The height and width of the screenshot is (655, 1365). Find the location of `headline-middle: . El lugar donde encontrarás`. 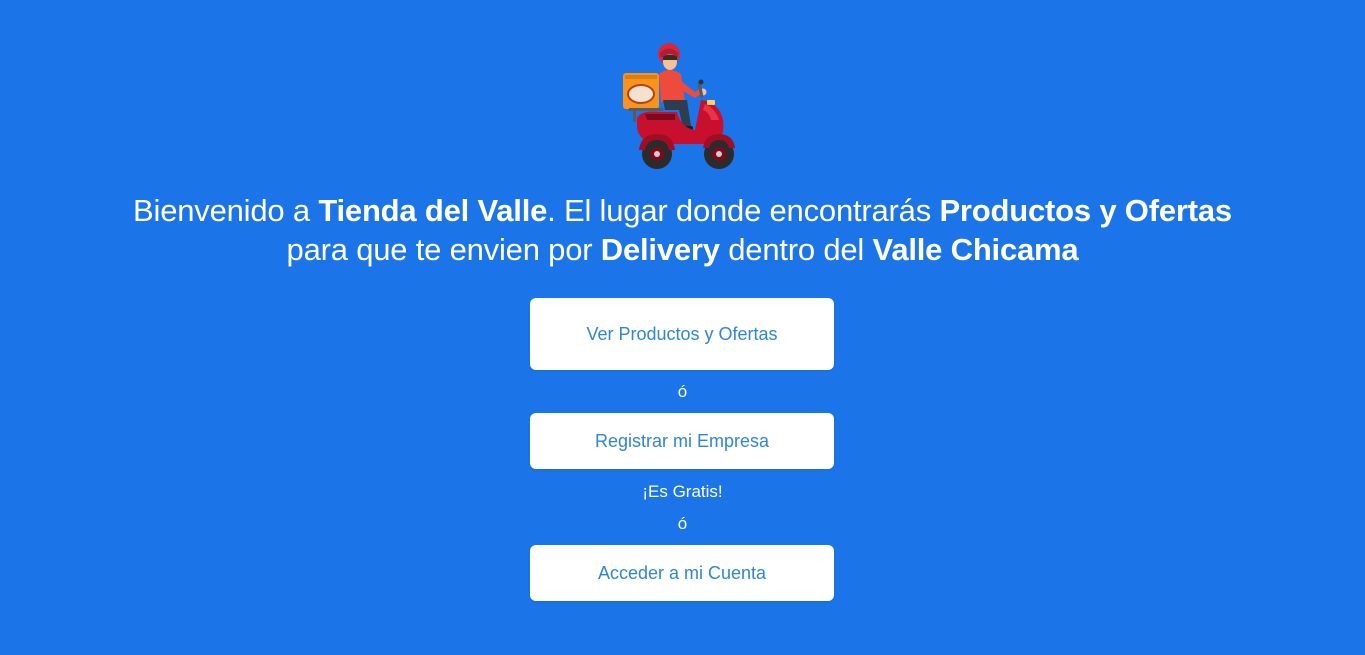

headline-middle: . El lugar donde encontrarás is located at coordinates (743, 210).